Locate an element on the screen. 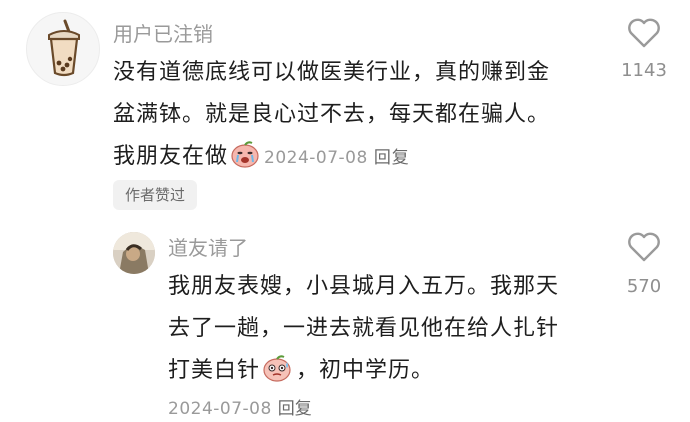 The height and width of the screenshot is (422, 690). comment-text-line: 打美白针 ，初中学历。 is located at coordinates (383, 373).